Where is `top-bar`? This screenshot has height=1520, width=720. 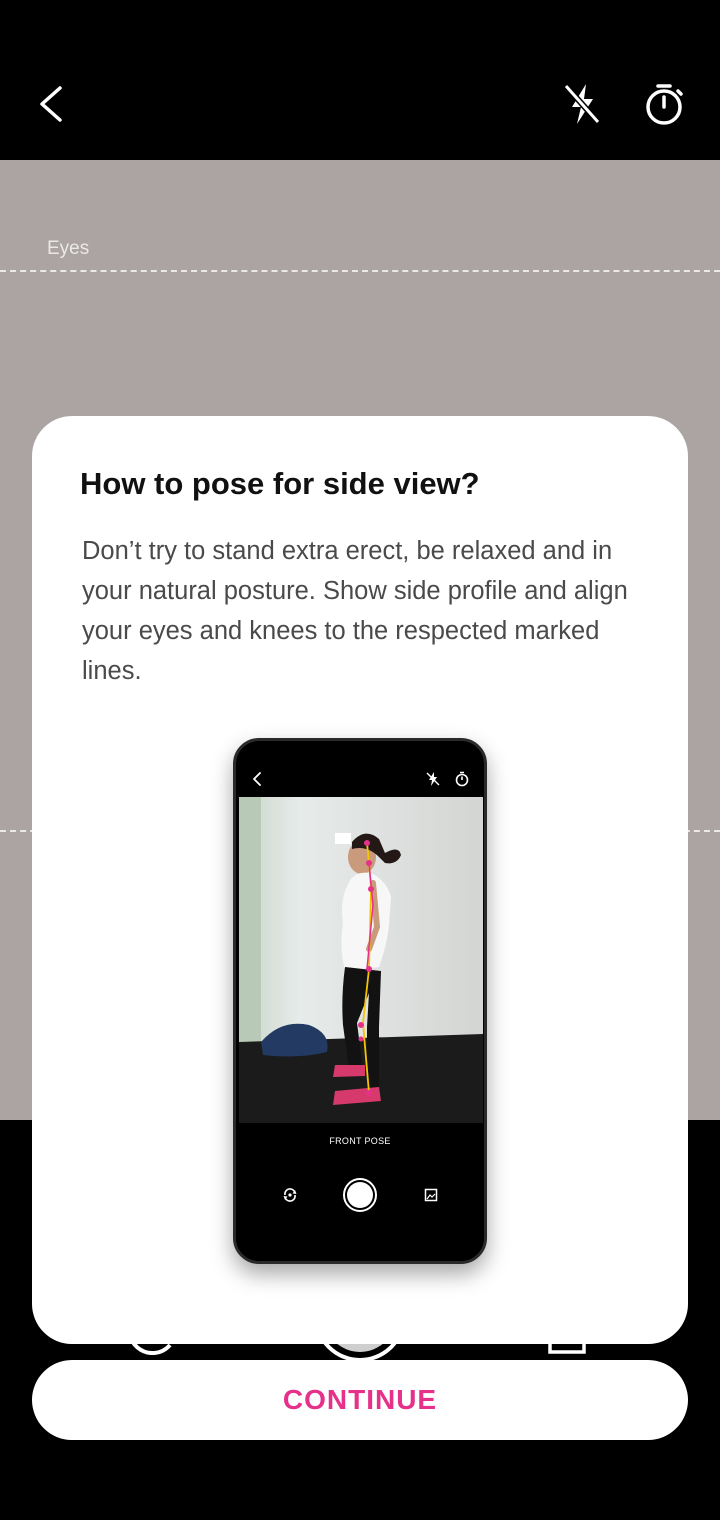
top-bar is located at coordinates (360, 80).